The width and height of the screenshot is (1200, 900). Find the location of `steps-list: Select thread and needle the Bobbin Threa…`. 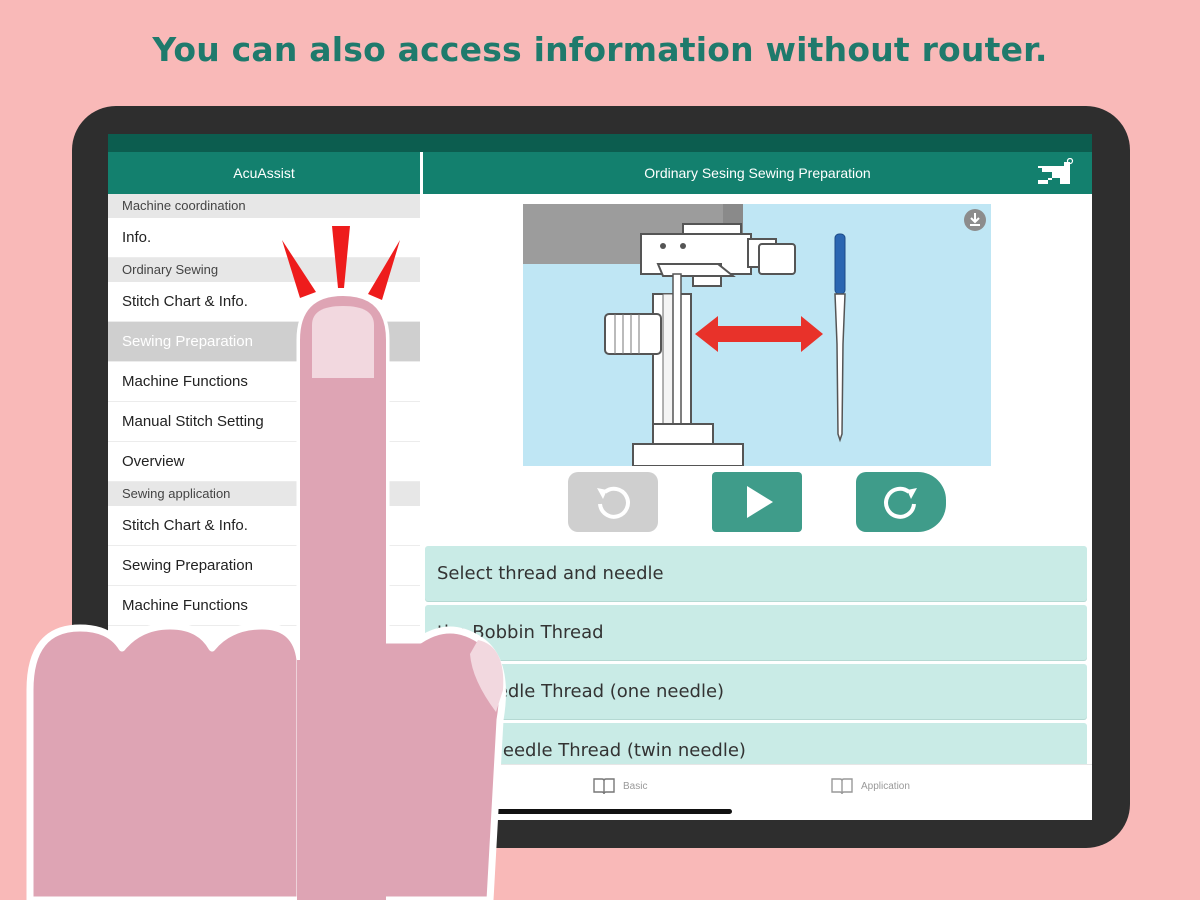

steps-list: Select thread and needle the Bobbin Threa… is located at coordinates (756, 664).